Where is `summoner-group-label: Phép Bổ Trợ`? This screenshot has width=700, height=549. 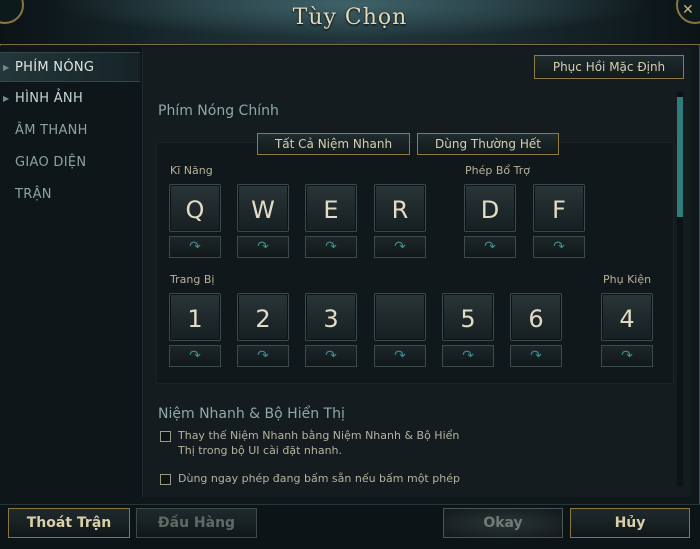
summoner-group-label: Phép Bổ Trợ is located at coordinates (497, 170).